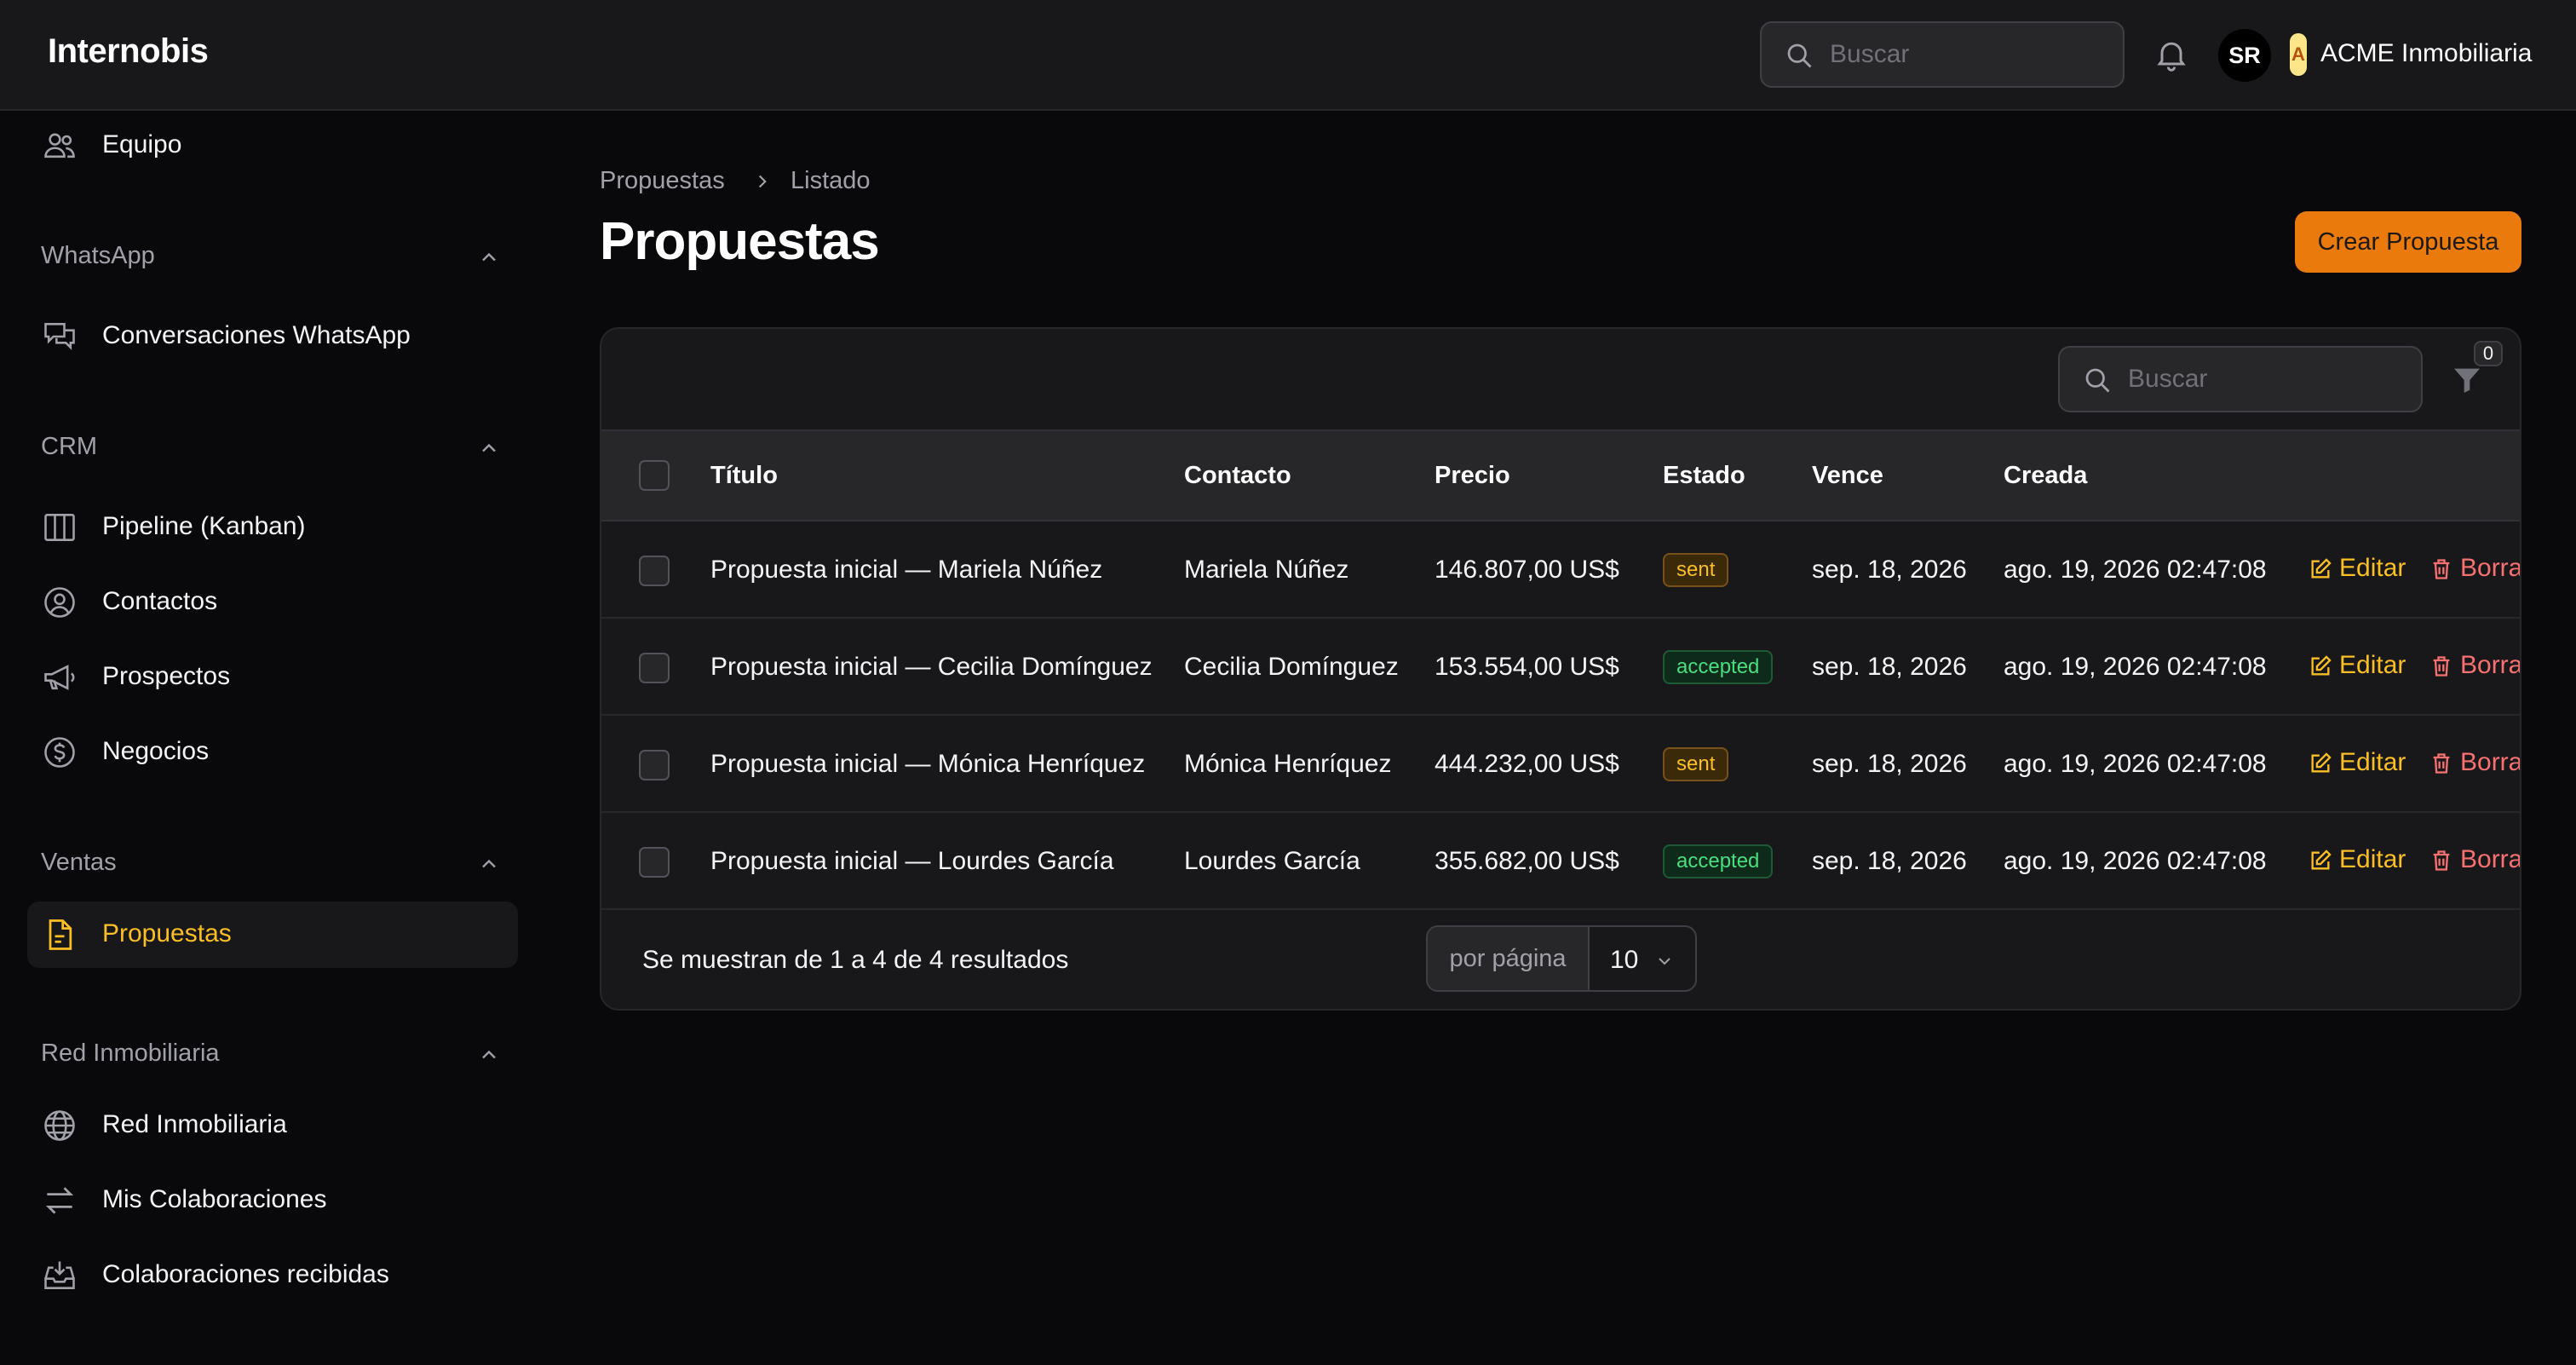  Describe the element at coordinates (1704, 476) in the screenshot. I see `column-header-estado: Estado` at that location.